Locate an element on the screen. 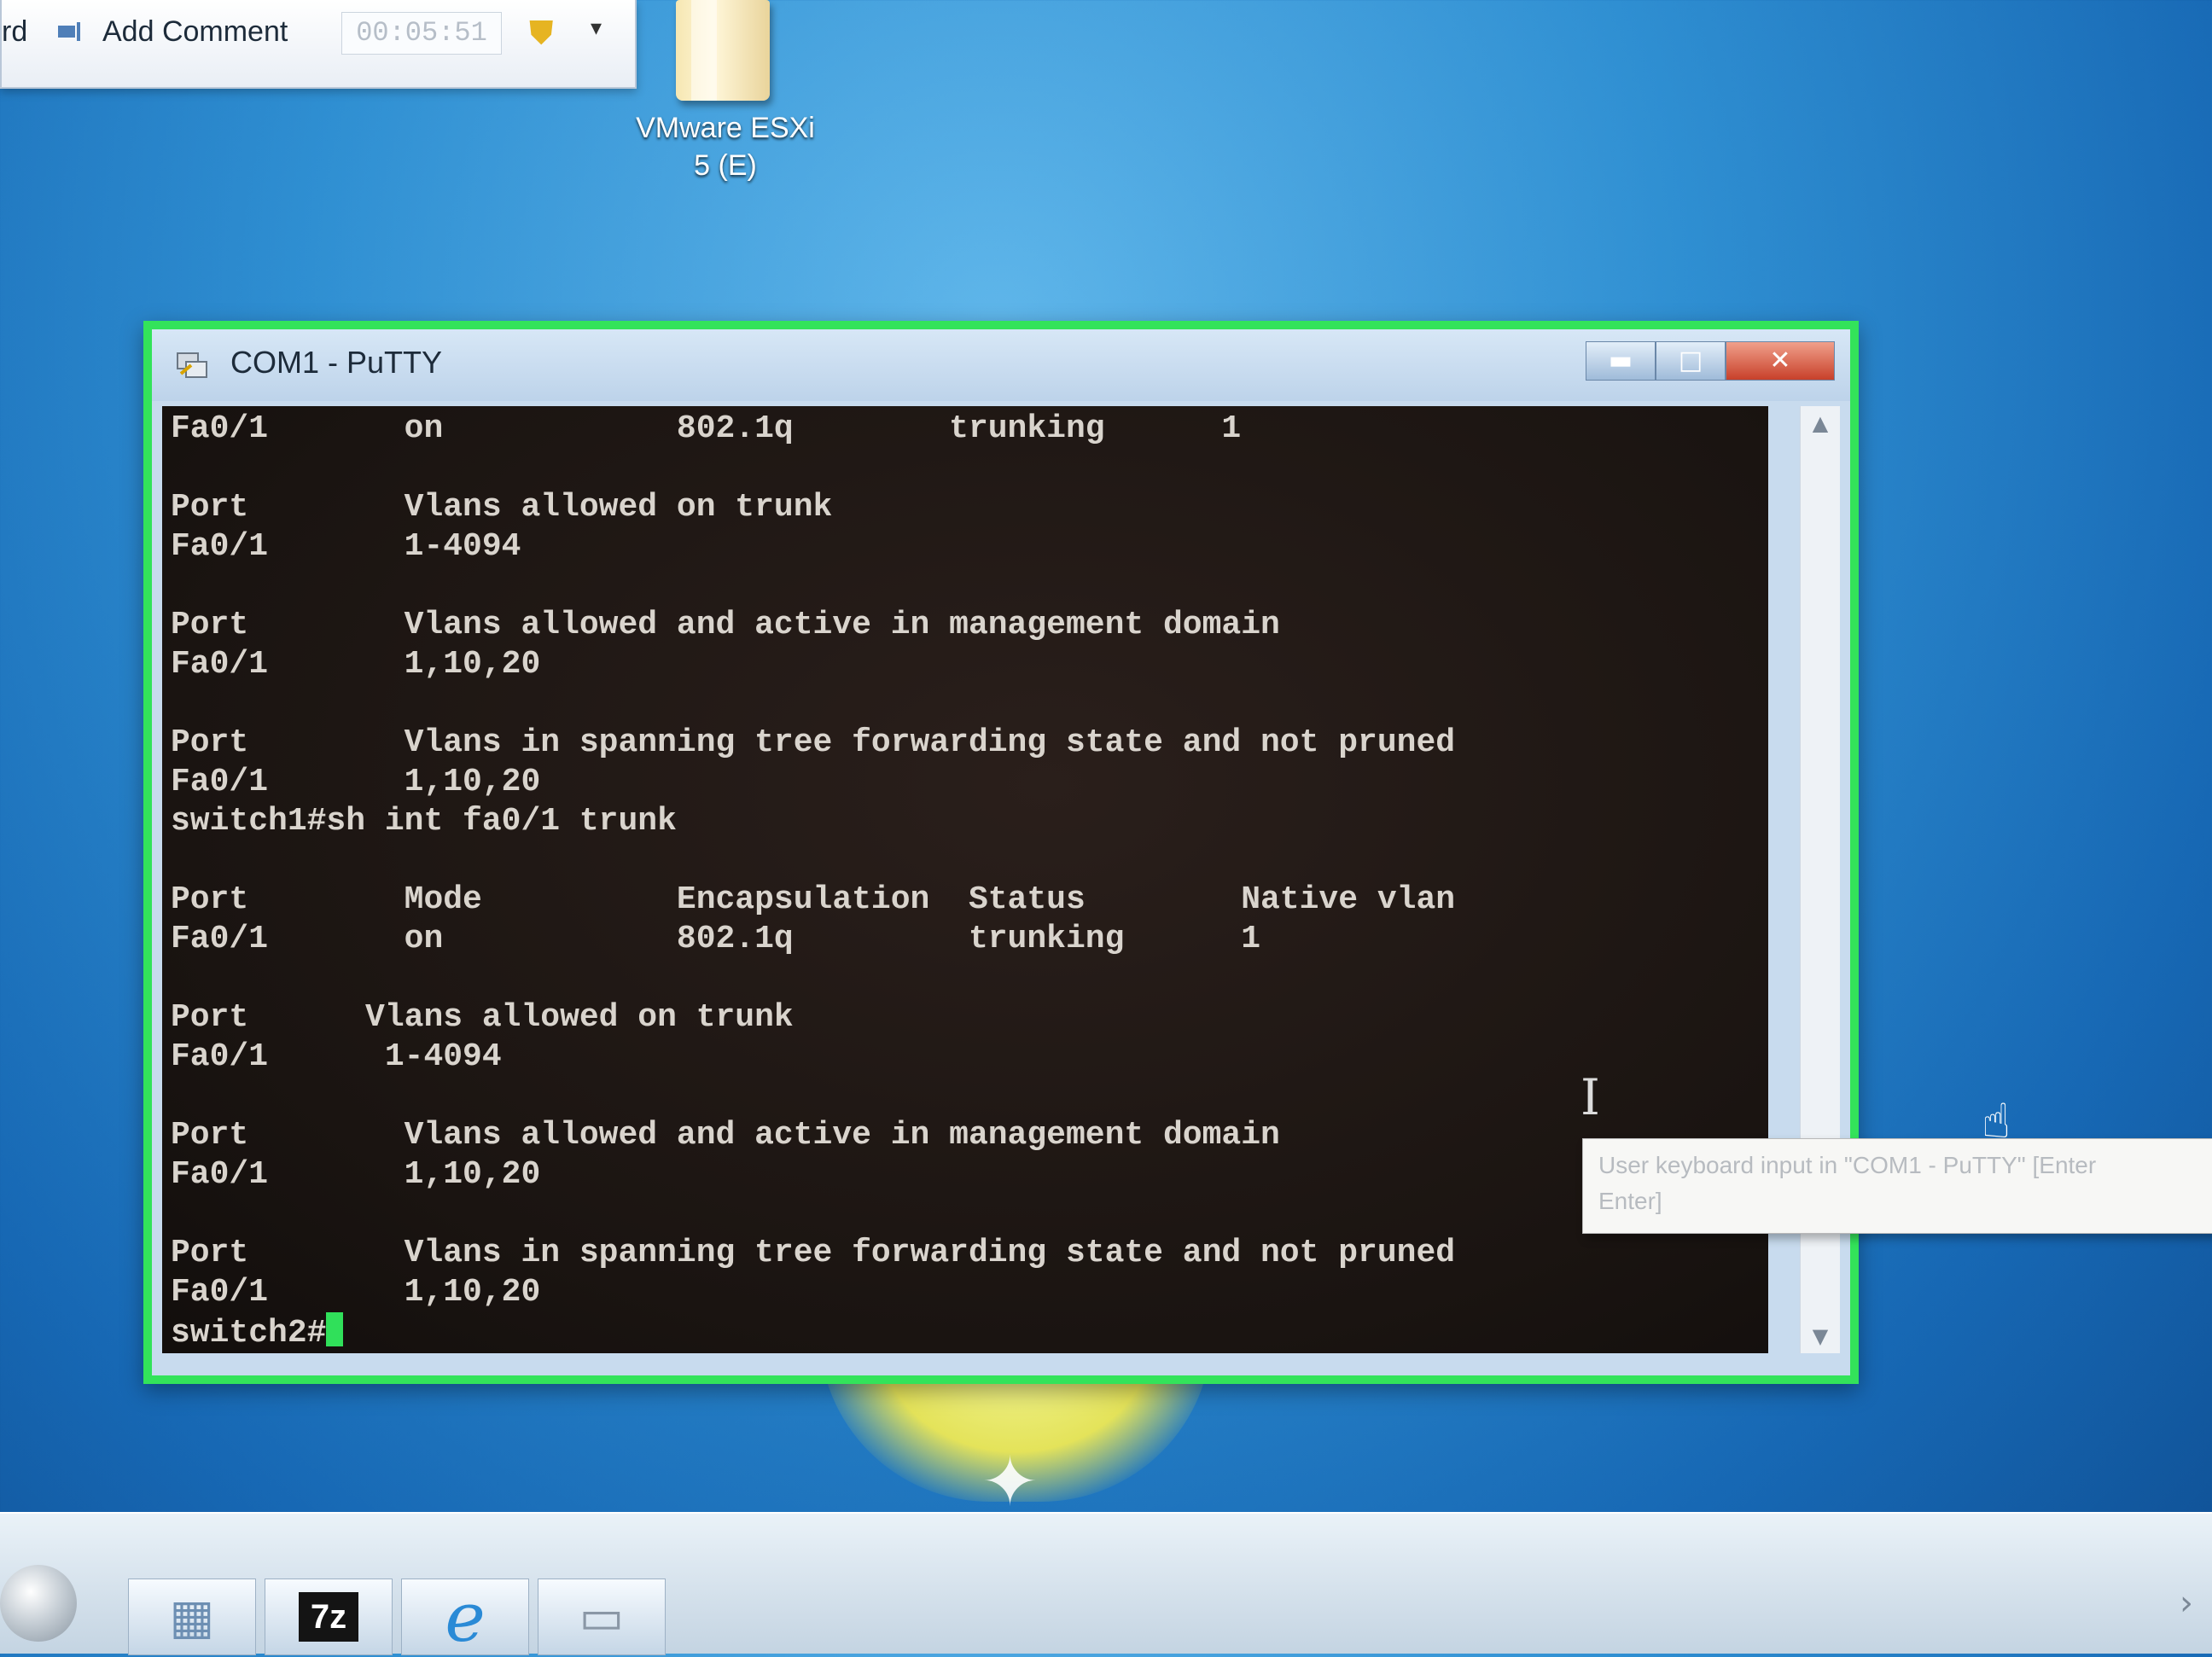 This screenshot has width=2212, height=1657. putty-taskbar-icon: ▭ is located at coordinates (602, 1617).